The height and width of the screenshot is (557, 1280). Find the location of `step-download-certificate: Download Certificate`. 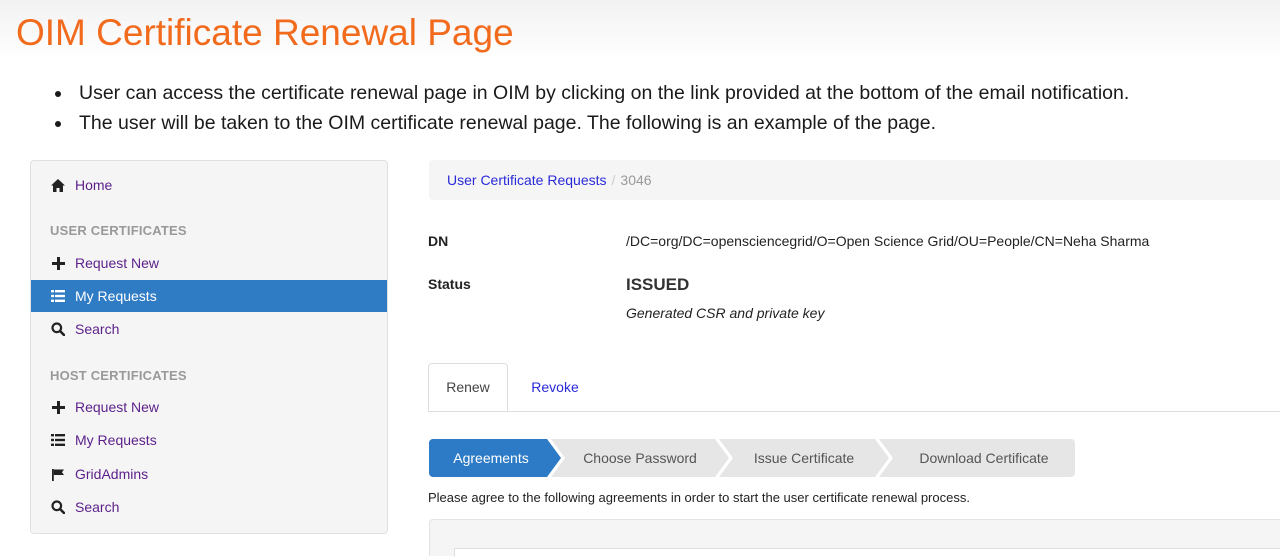

step-download-certificate: Download Certificate is located at coordinates (977, 458).